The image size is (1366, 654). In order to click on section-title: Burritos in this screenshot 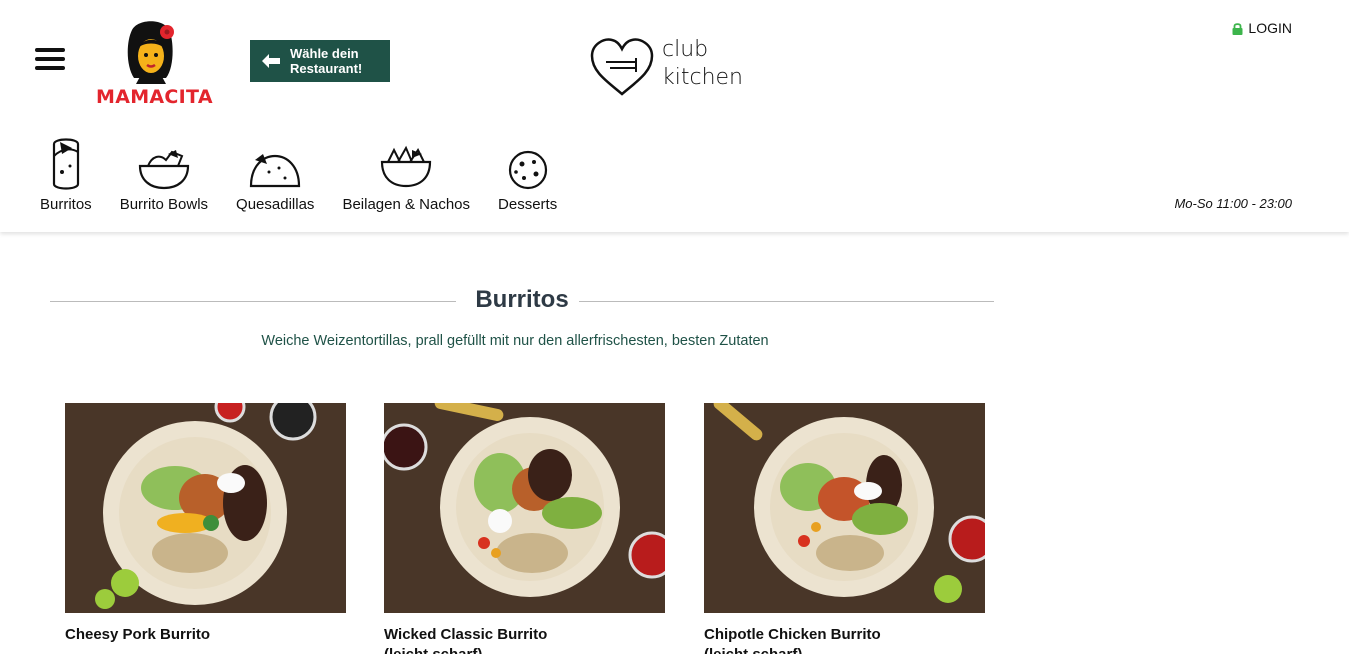, I will do `click(522, 299)`.